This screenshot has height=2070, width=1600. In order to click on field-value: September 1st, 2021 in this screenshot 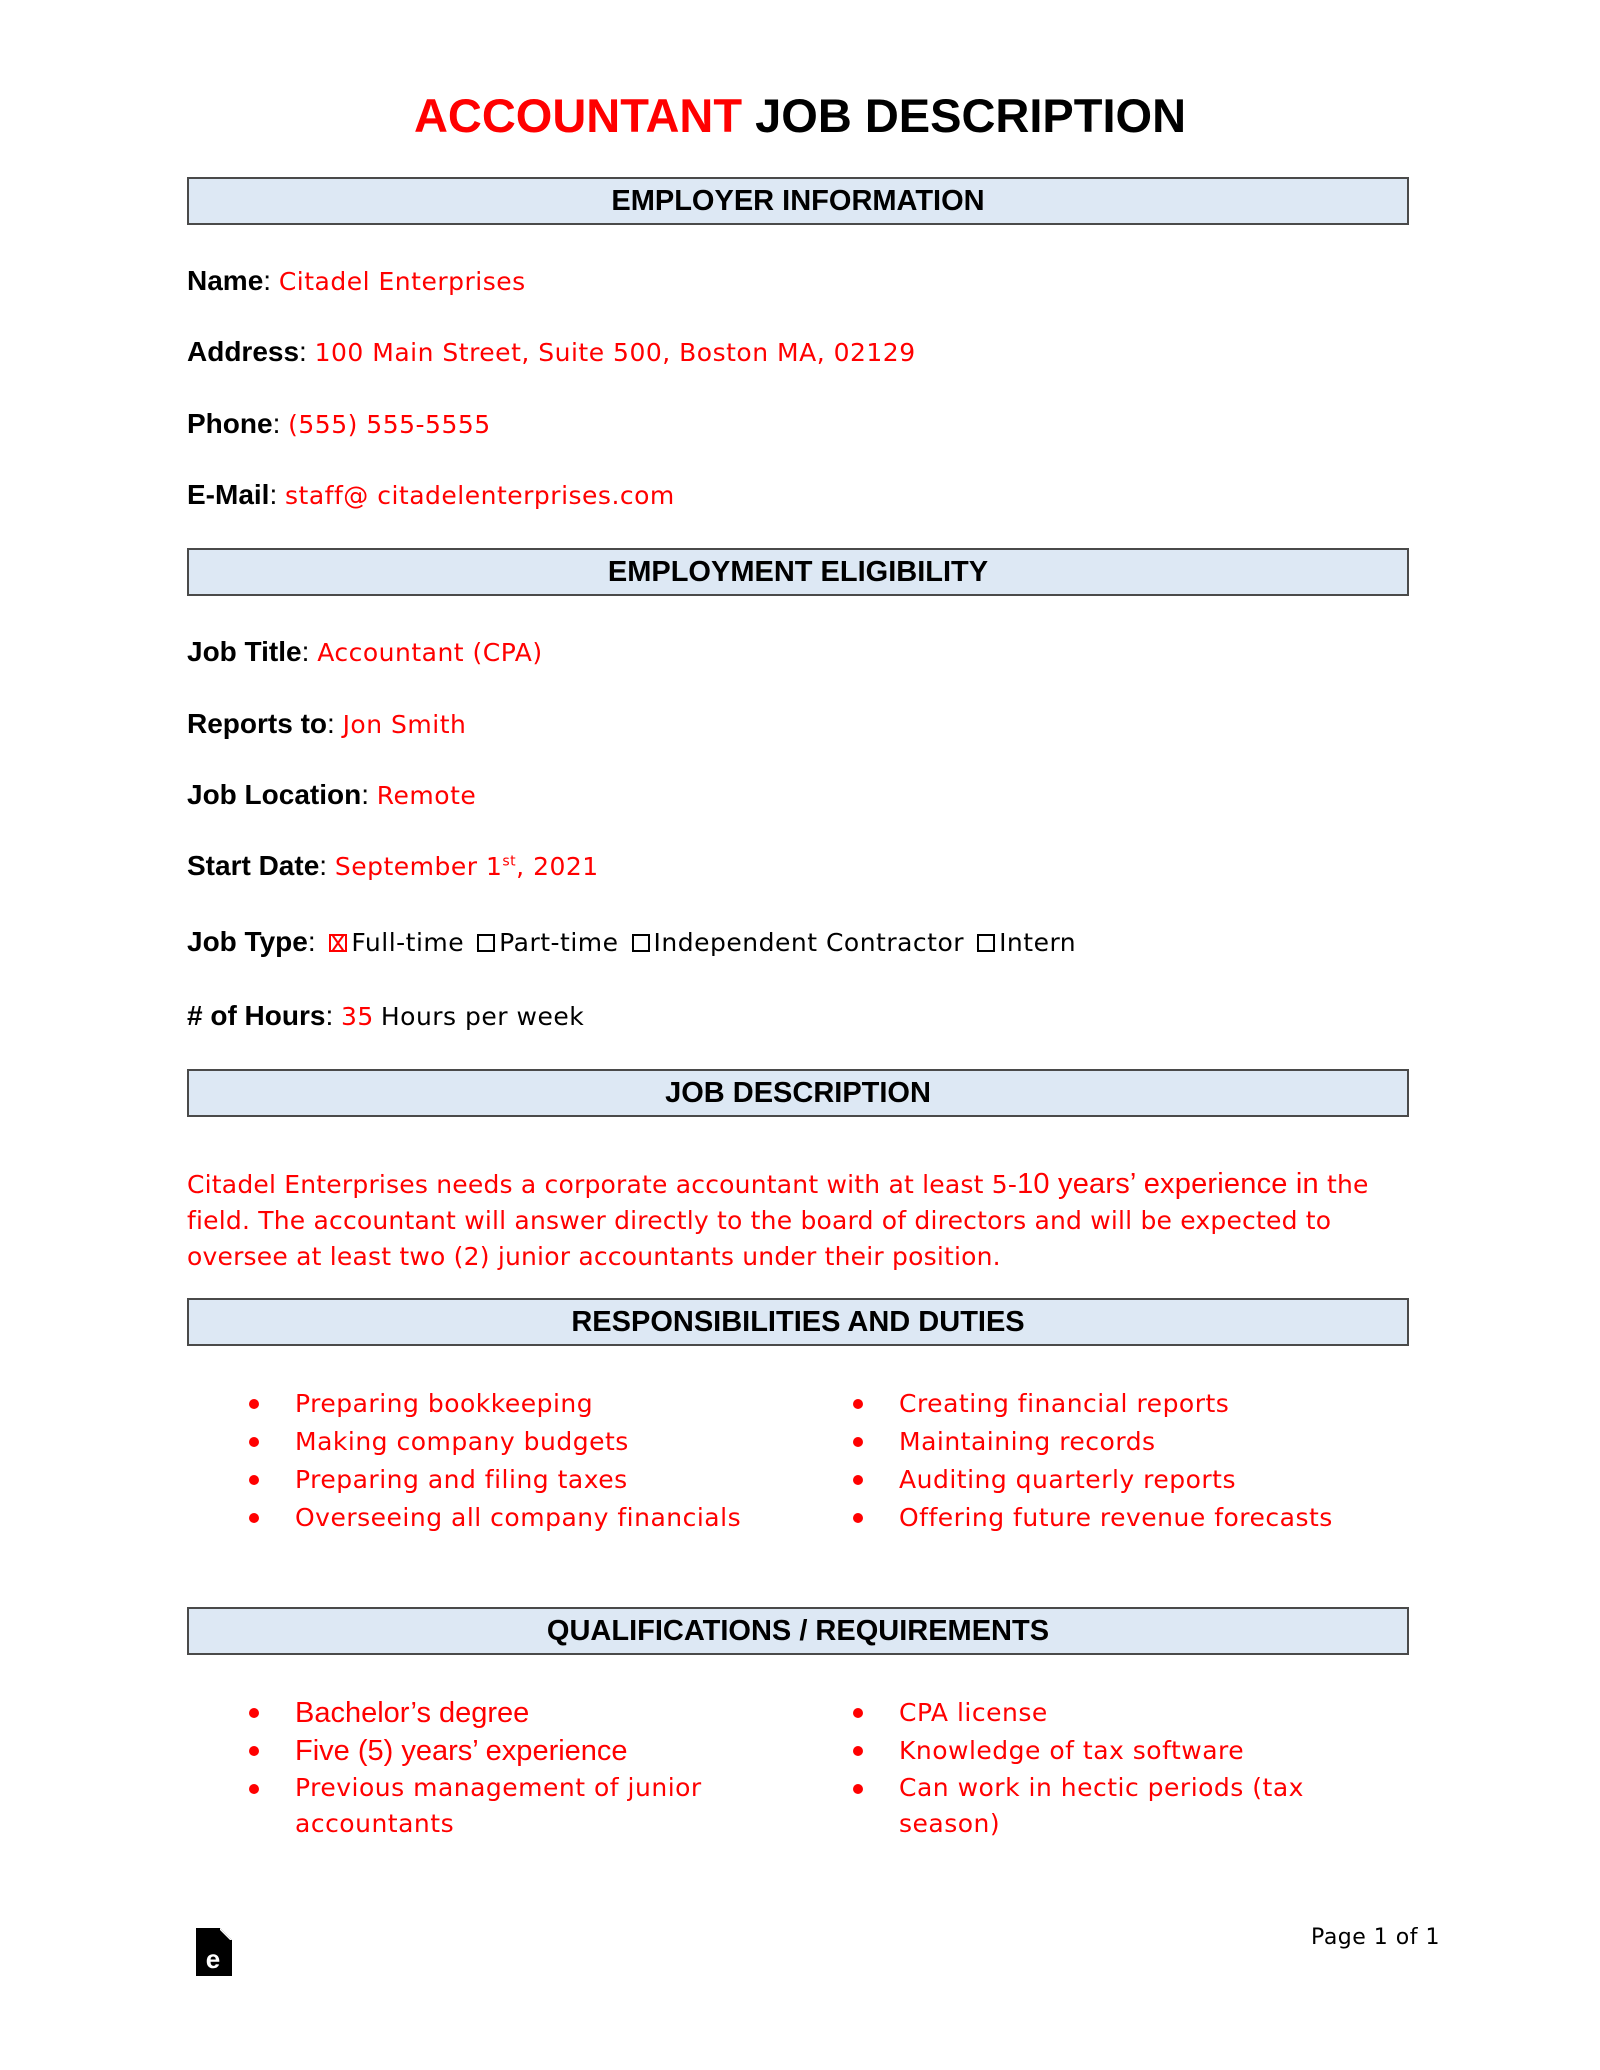, I will do `click(467, 866)`.